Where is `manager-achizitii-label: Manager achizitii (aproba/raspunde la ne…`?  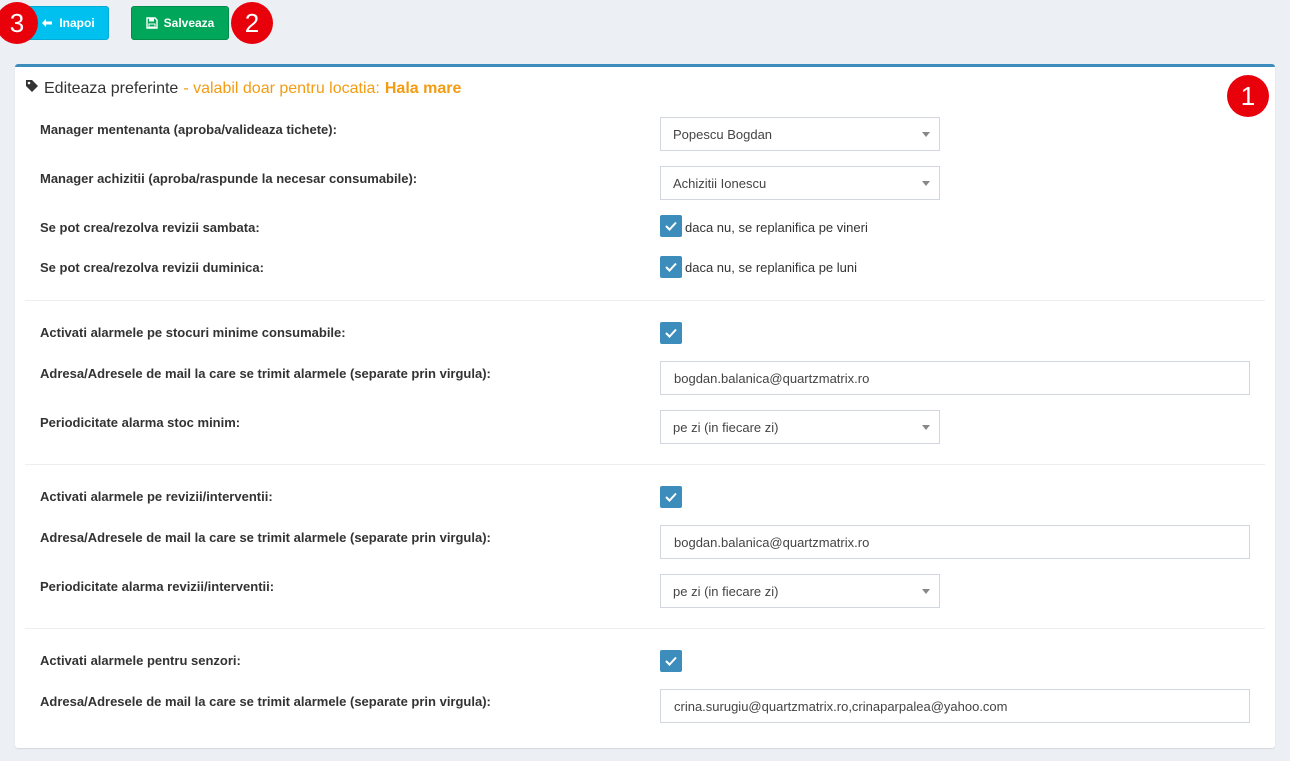 manager-achizitii-label: Manager achizitii (aproba/raspunde la ne… is located at coordinates (229, 178).